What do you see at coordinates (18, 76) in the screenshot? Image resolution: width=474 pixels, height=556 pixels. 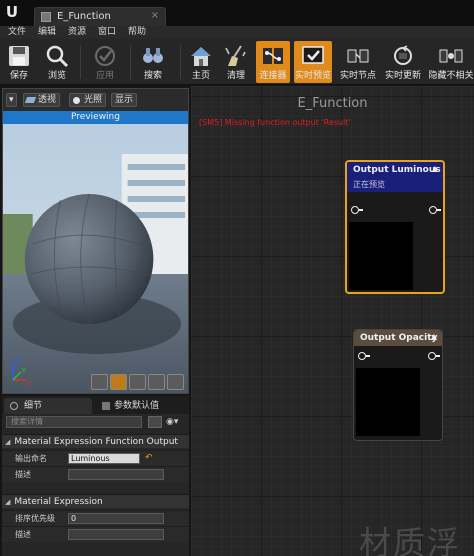 I see `save-label: 保存` at bounding box center [18, 76].